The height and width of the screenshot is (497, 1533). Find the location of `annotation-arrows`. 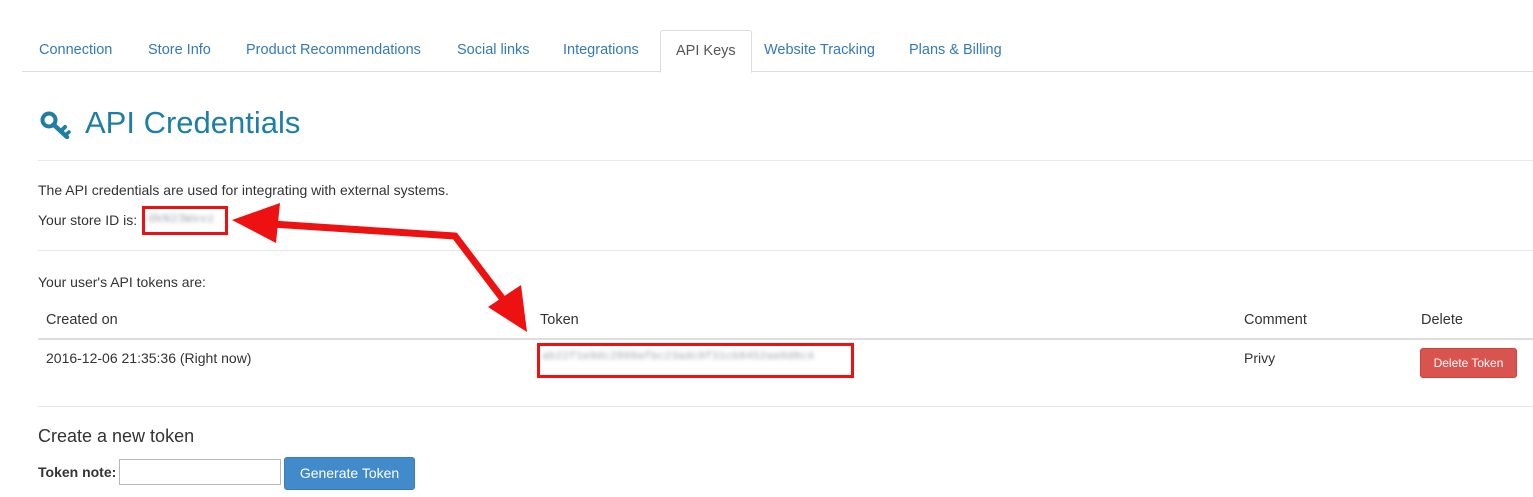

annotation-arrows is located at coordinates (379, 267).